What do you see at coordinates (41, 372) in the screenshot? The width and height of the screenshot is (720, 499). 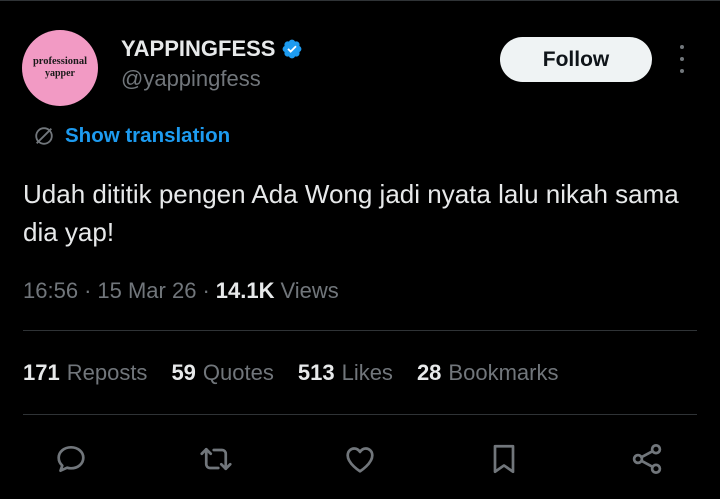 I see `reposts-count: 171` at bounding box center [41, 372].